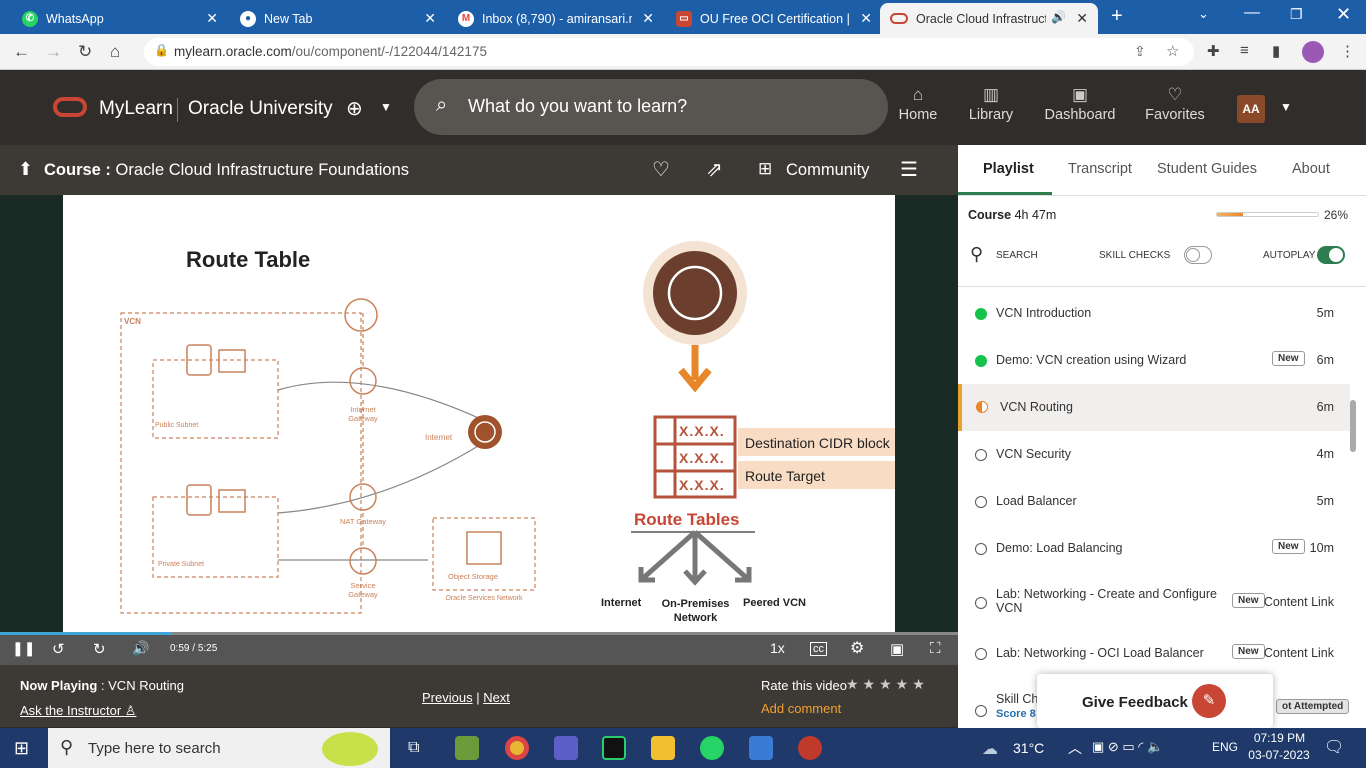  Describe the element at coordinates (1154, 360) in the screenshot. I see `playlist-item: Demo: VCN creation using Wizard New 6m` at that location.